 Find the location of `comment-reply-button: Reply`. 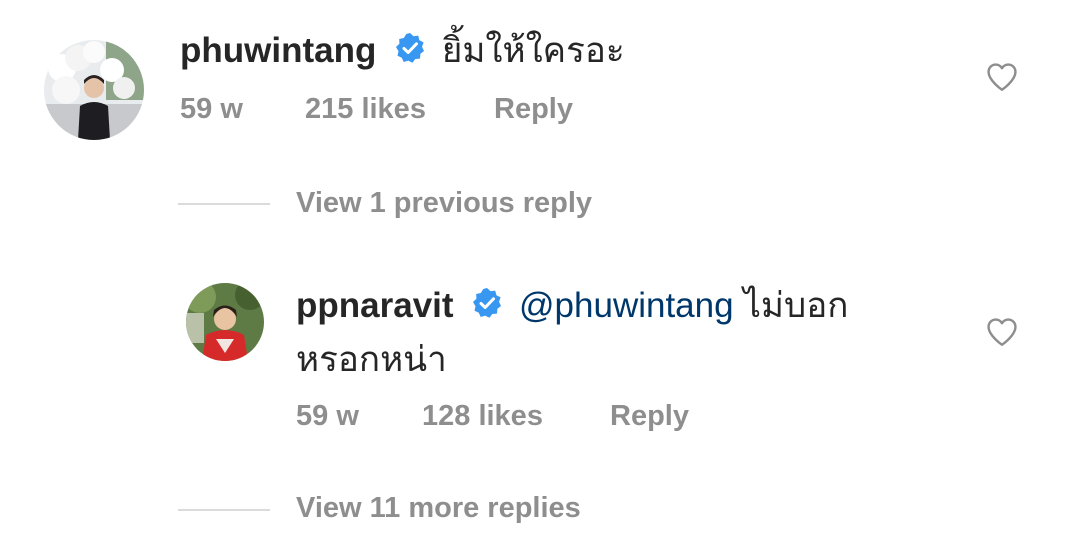

comment-reply-button: Reply is located at coordinates (533, 109).